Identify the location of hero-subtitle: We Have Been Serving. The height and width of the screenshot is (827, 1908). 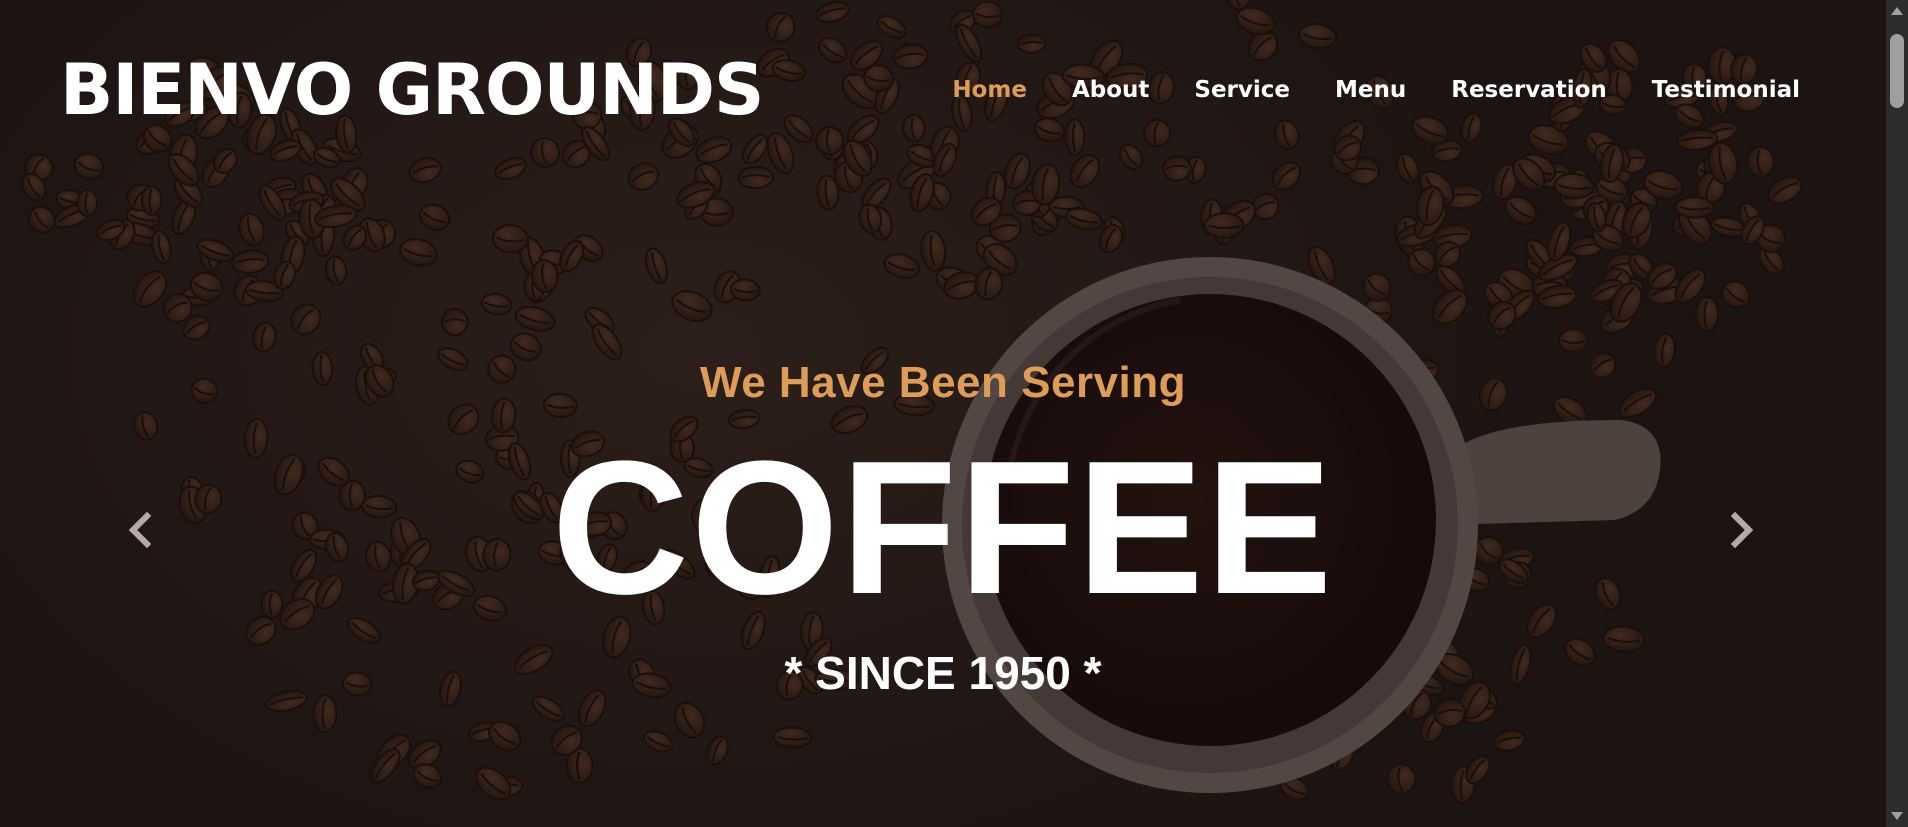
(943, 382).